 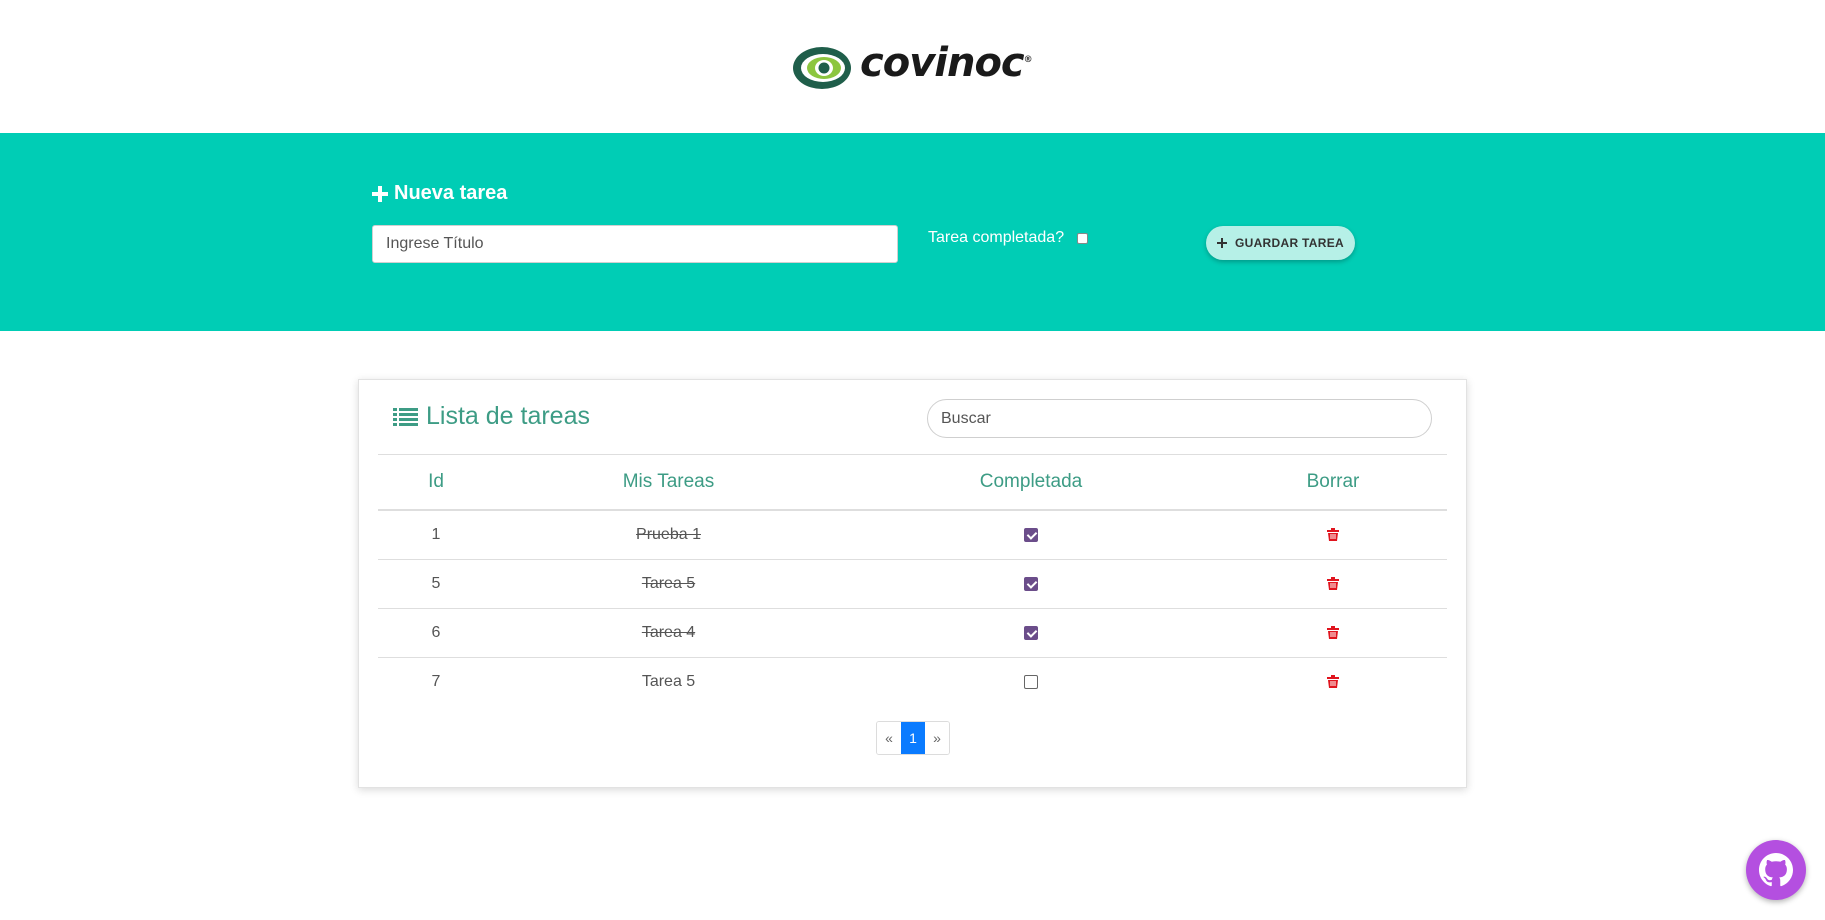 What do you see at coordinates (436, 482) in the screenshot?
I see `column-header-id: Id` at bounding box center [436, 482].